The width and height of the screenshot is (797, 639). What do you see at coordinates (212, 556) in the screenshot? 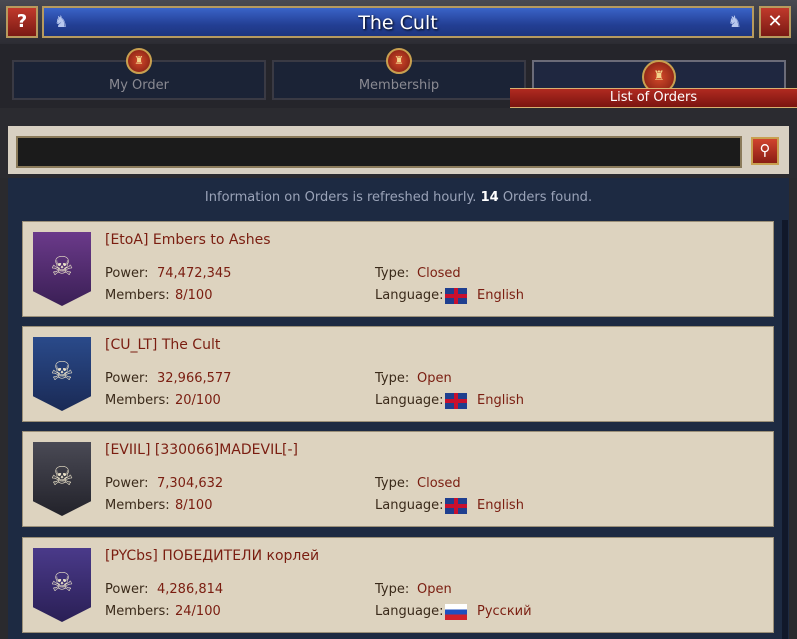
I see `order-name: [PYCbs] ПОБЕДИТЕЛИ корлей` at bounding box center [212, 556].